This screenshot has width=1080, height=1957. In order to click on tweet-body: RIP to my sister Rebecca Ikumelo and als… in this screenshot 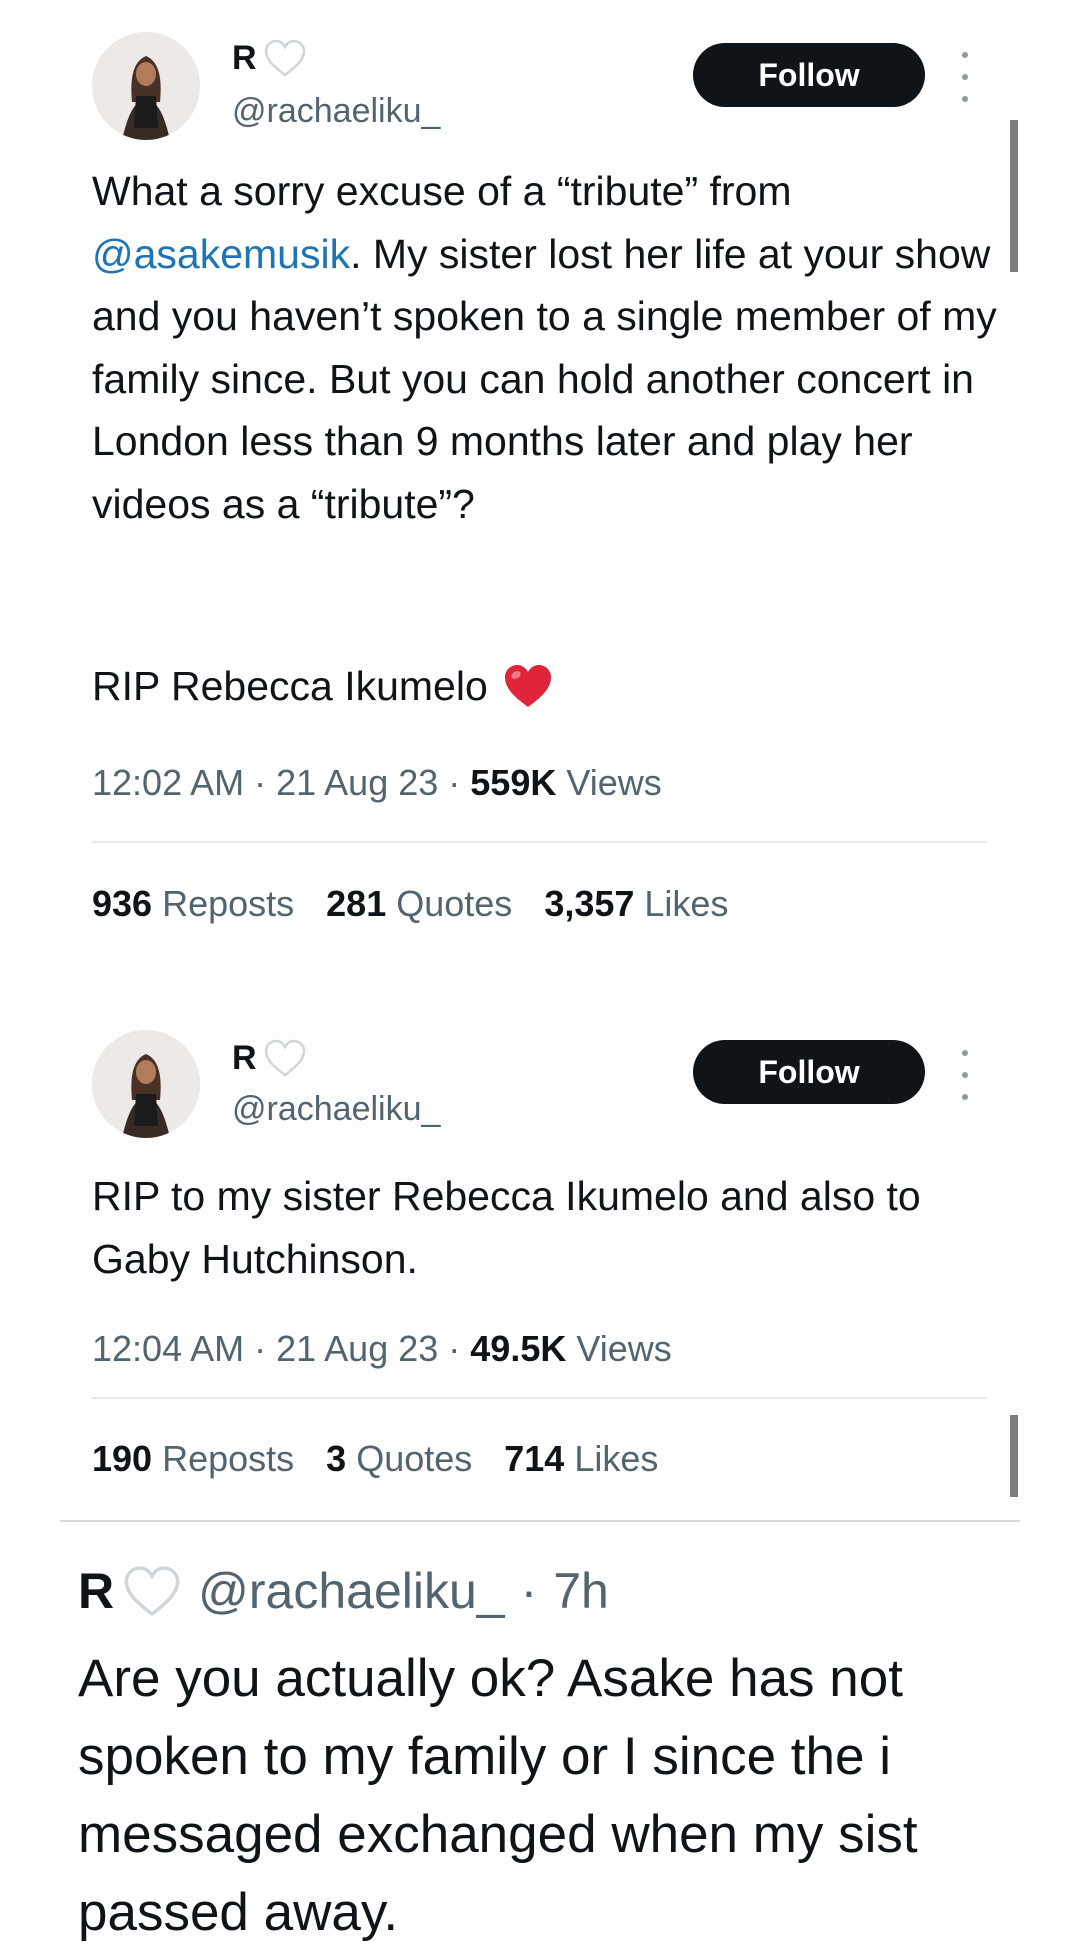, I will do `click(506, 1227)`.